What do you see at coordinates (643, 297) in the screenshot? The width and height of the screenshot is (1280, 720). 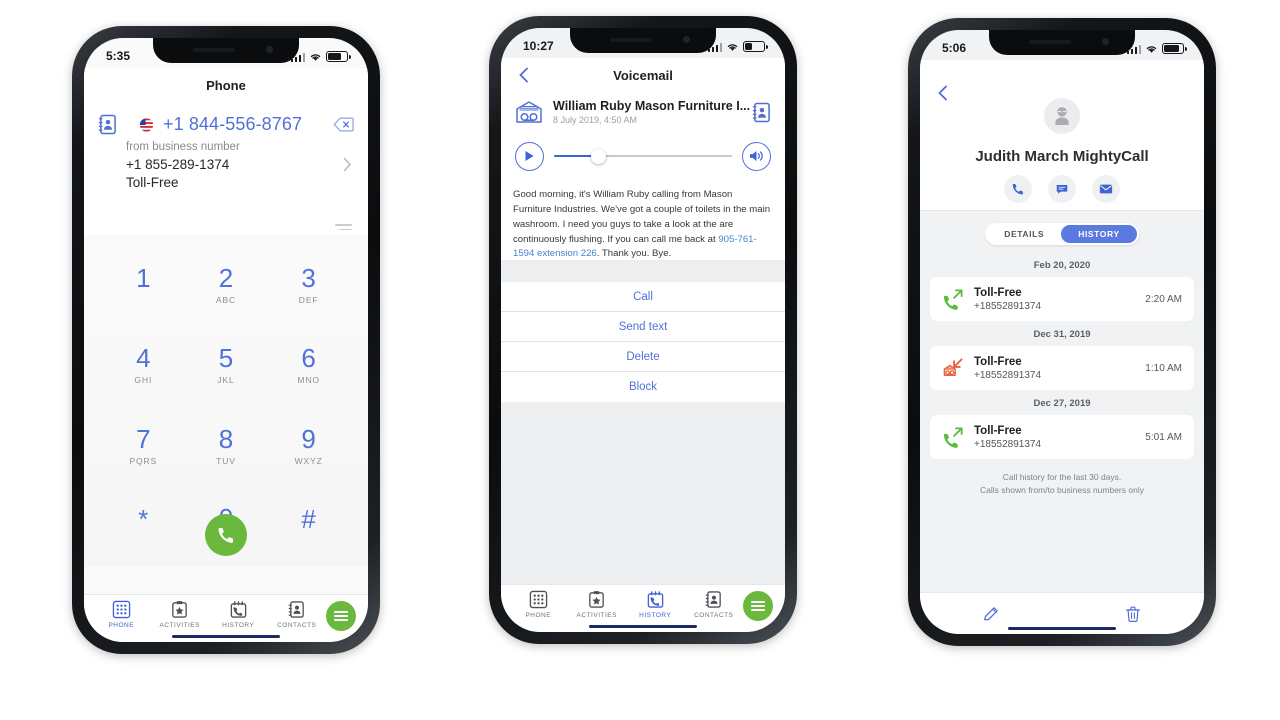 I see `action-call: Call` at bounding box center [643, 297].